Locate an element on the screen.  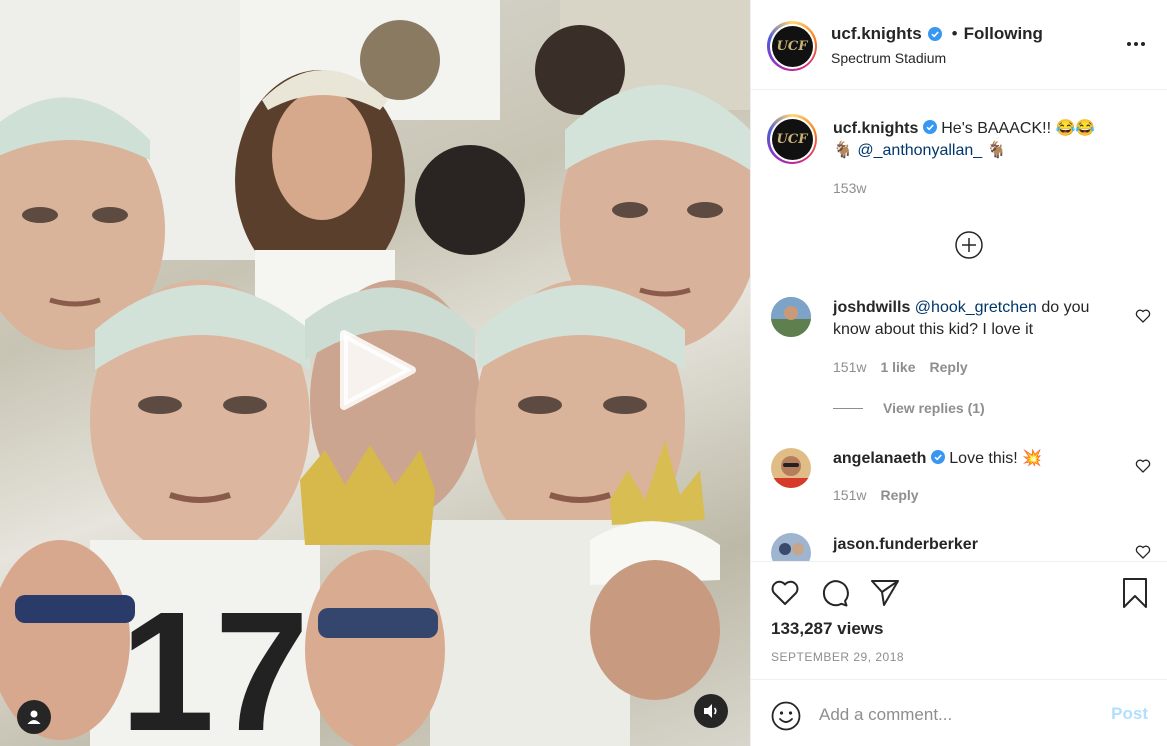
action-bar: 133,287 views SEPTEMBER 29, 2018 is located at coordinates (959, 620).